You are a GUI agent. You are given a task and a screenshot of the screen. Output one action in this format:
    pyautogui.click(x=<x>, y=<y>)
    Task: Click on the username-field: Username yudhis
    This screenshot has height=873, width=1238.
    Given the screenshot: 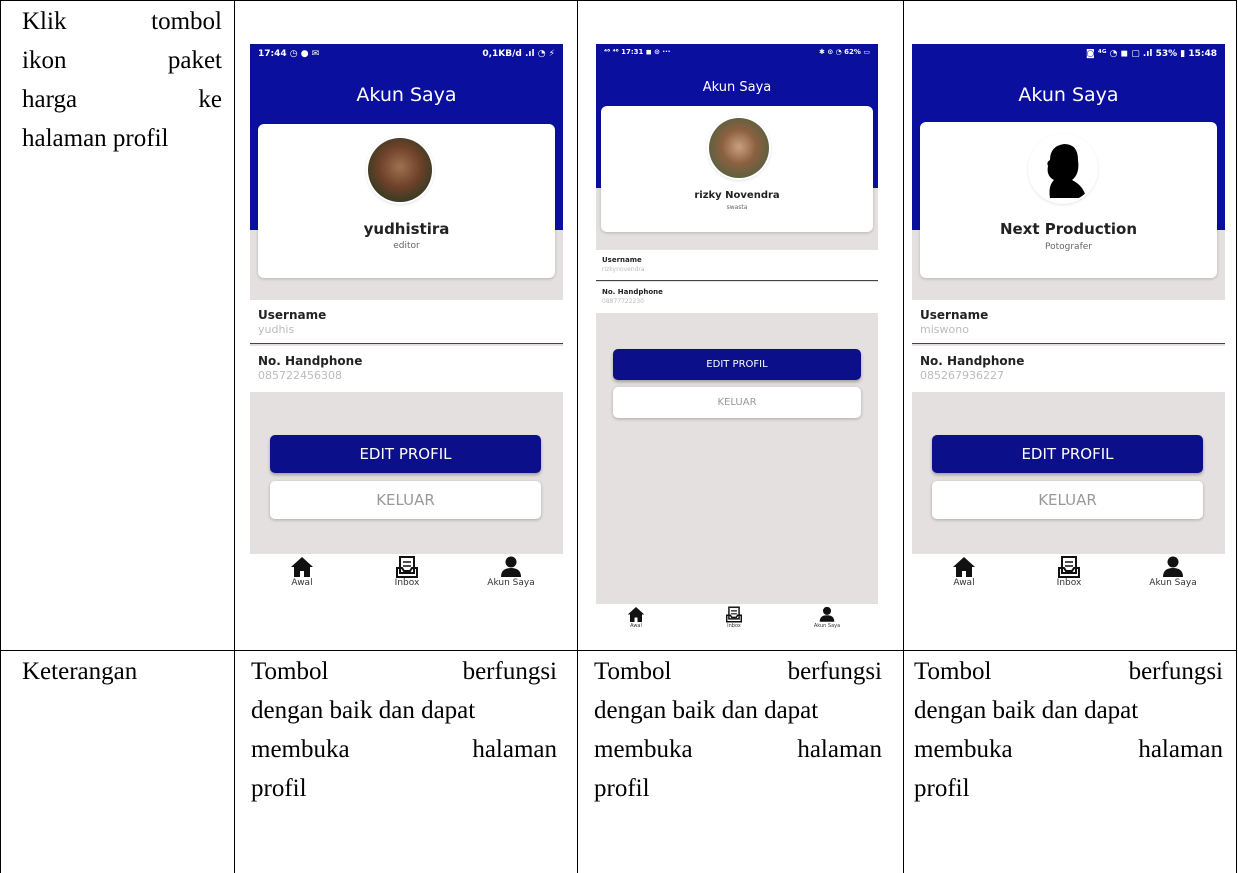 What is the action you would take?
    pyautogui.click(x=406, y=322)
    